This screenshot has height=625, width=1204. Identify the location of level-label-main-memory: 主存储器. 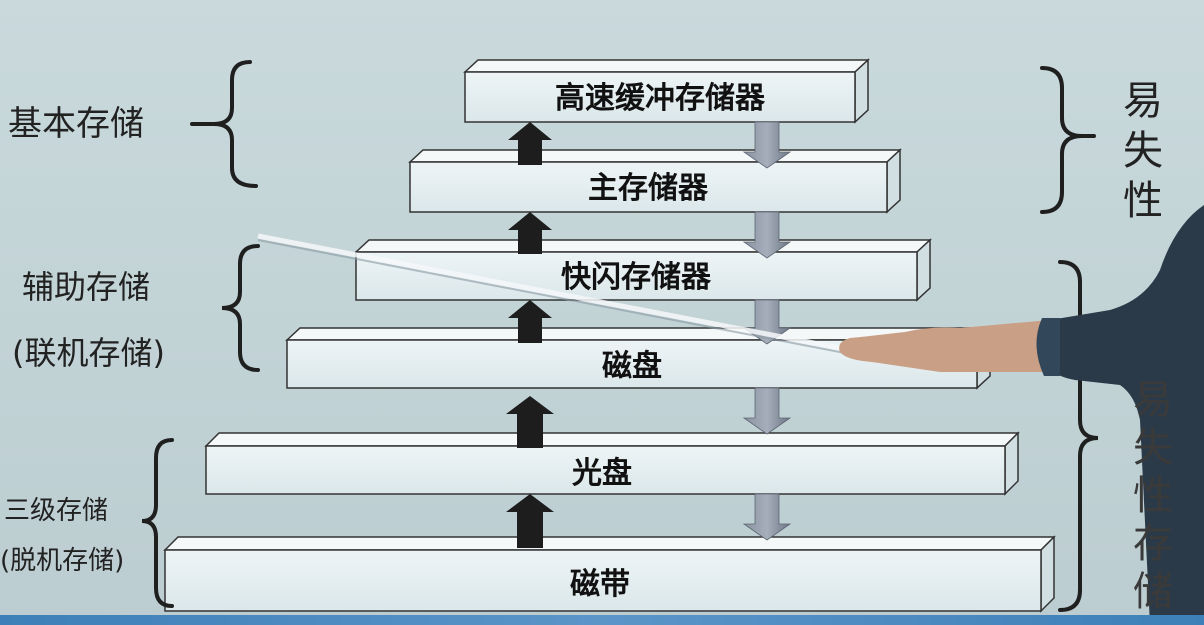
(648, 188).